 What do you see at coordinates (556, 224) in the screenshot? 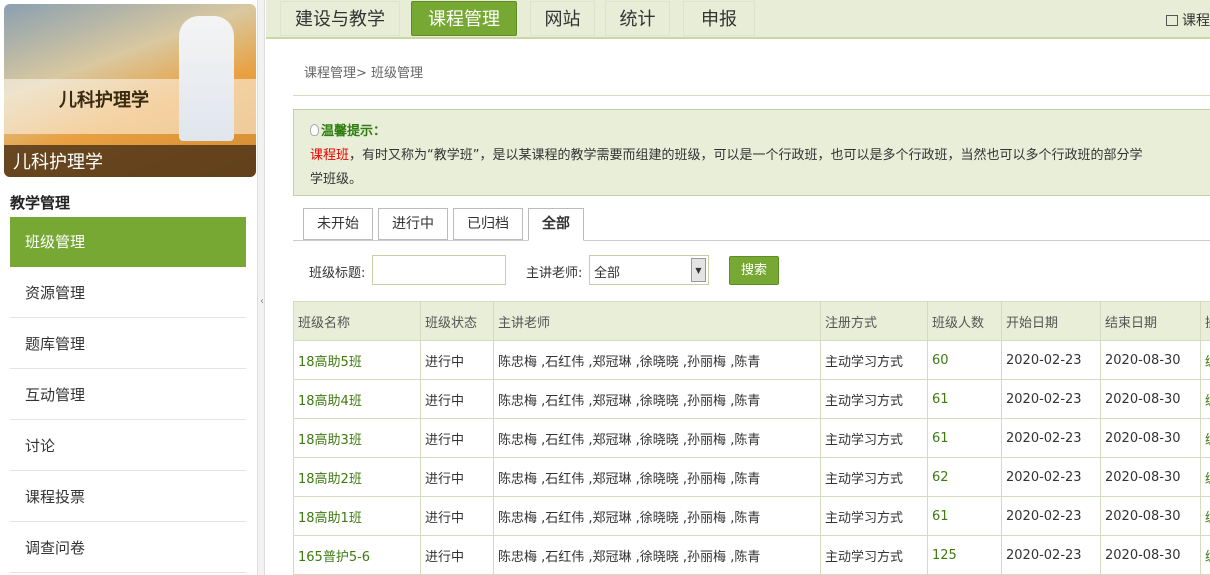
I see `tab-all: 全部` at bounding box center [556, 224].